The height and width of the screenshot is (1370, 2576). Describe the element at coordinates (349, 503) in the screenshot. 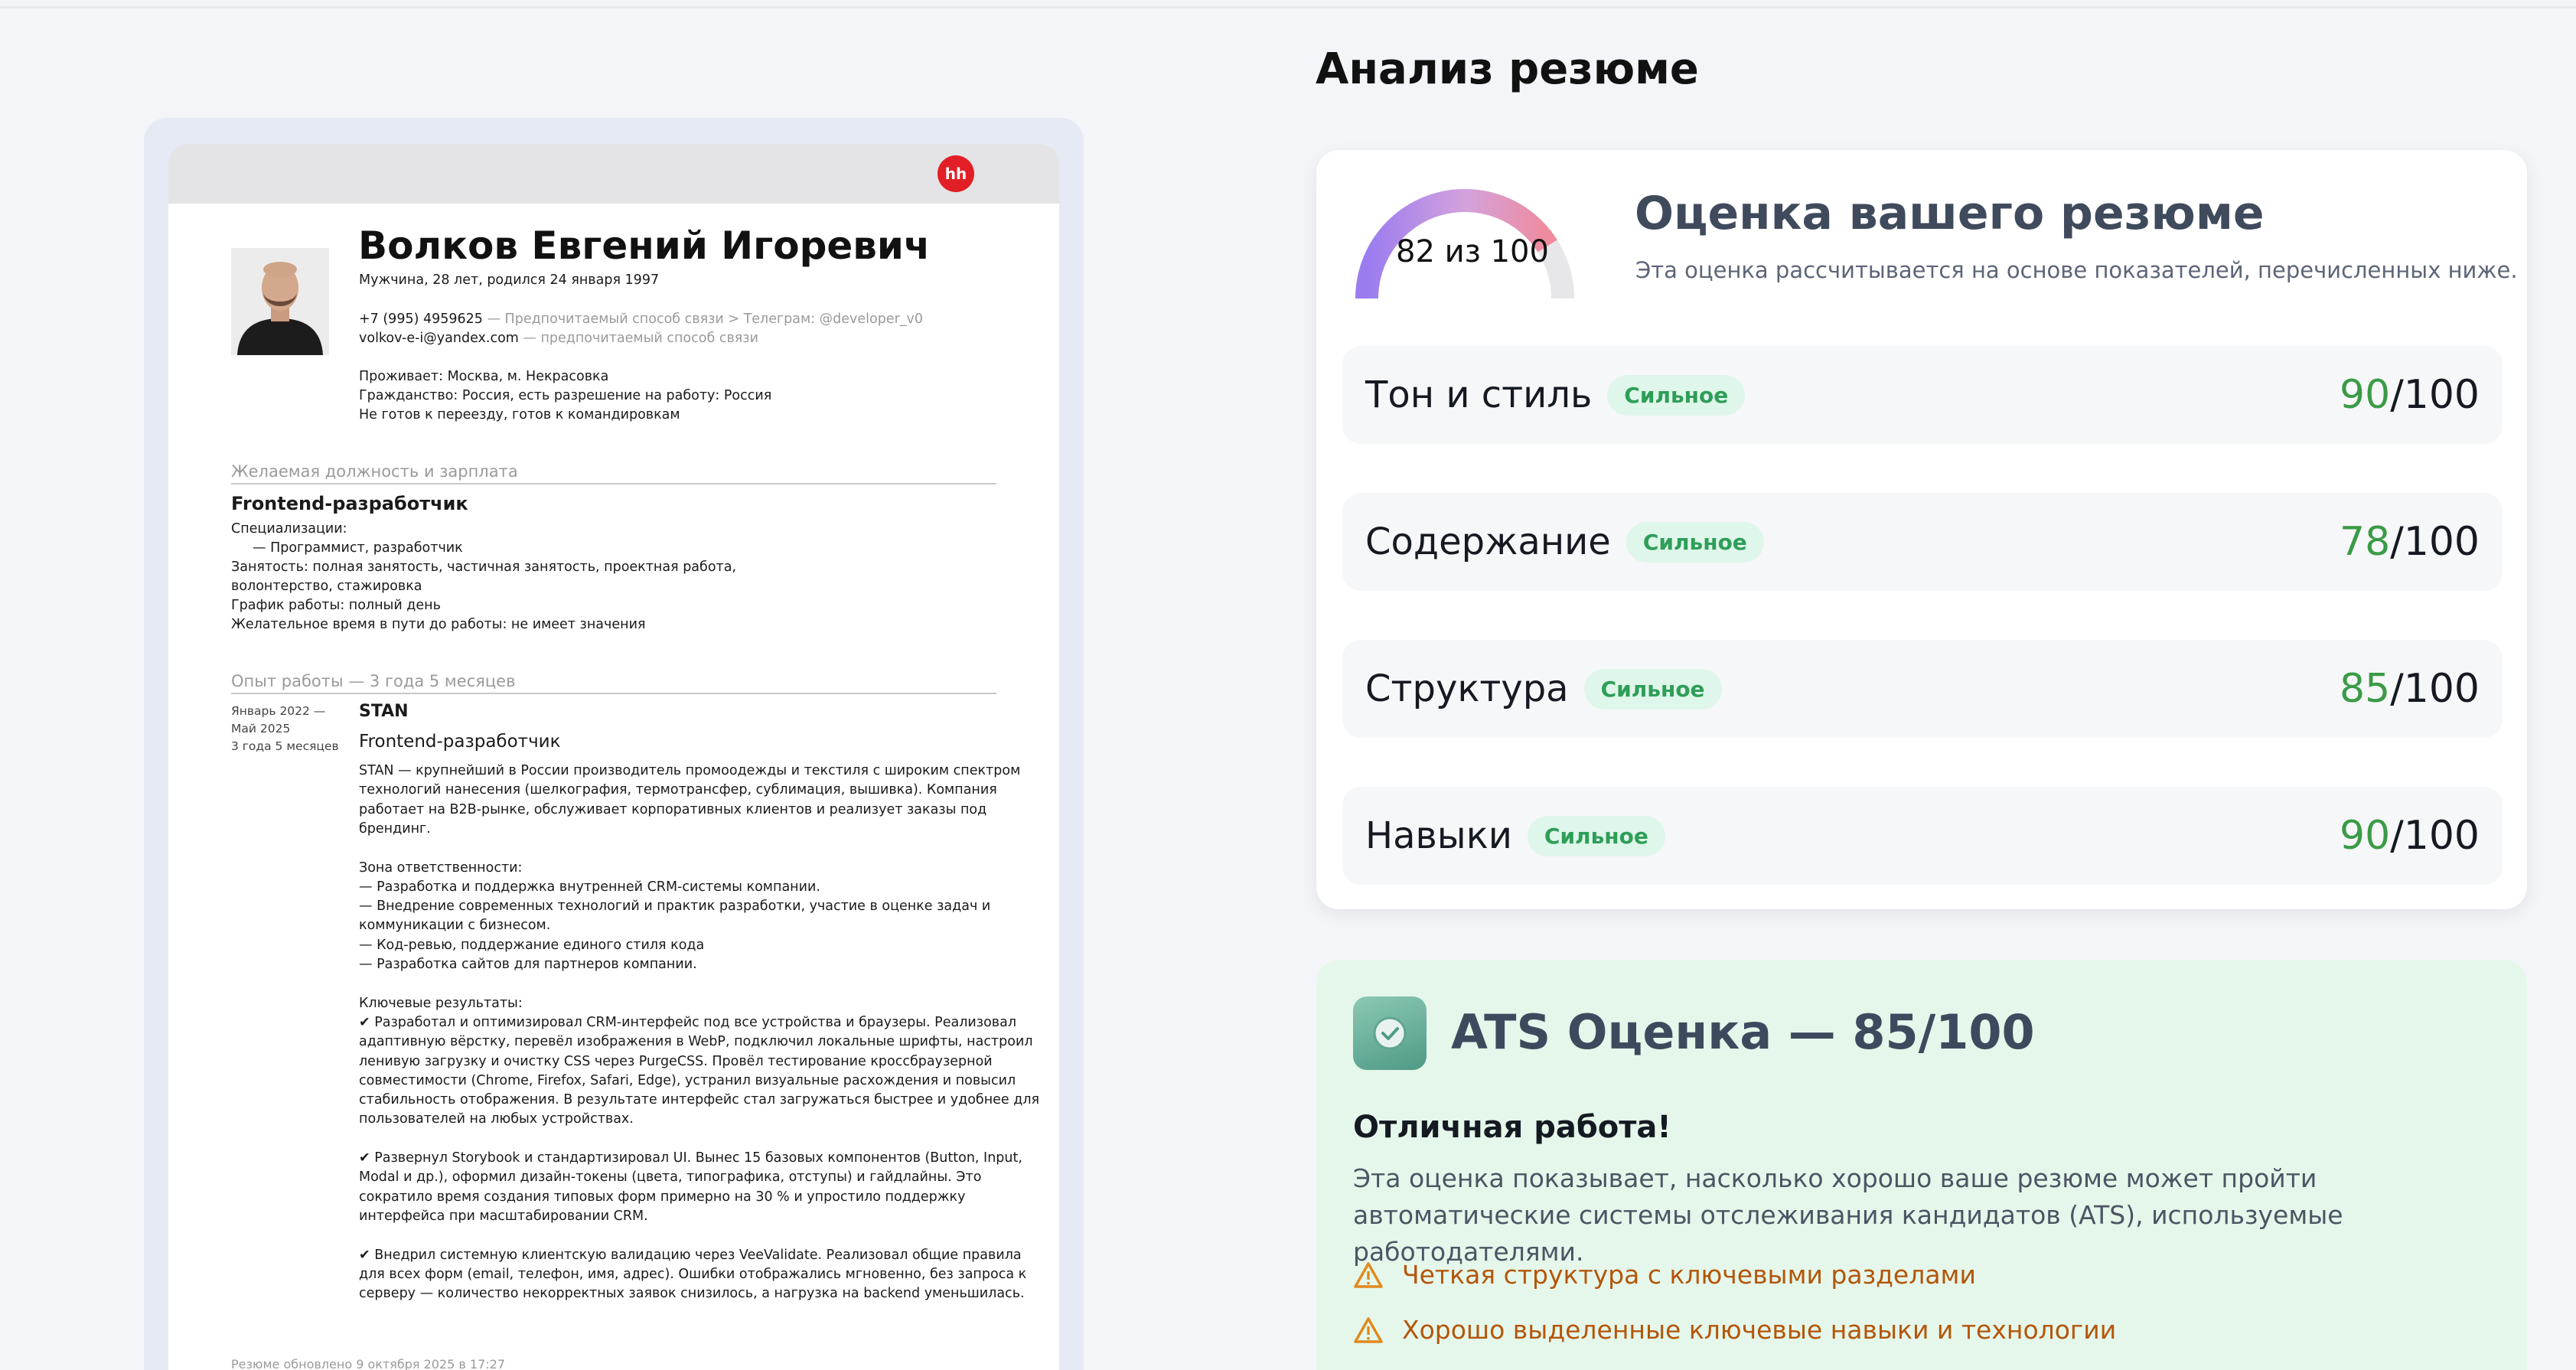

I see `resume-position: Frontend-разработчик` at that location.